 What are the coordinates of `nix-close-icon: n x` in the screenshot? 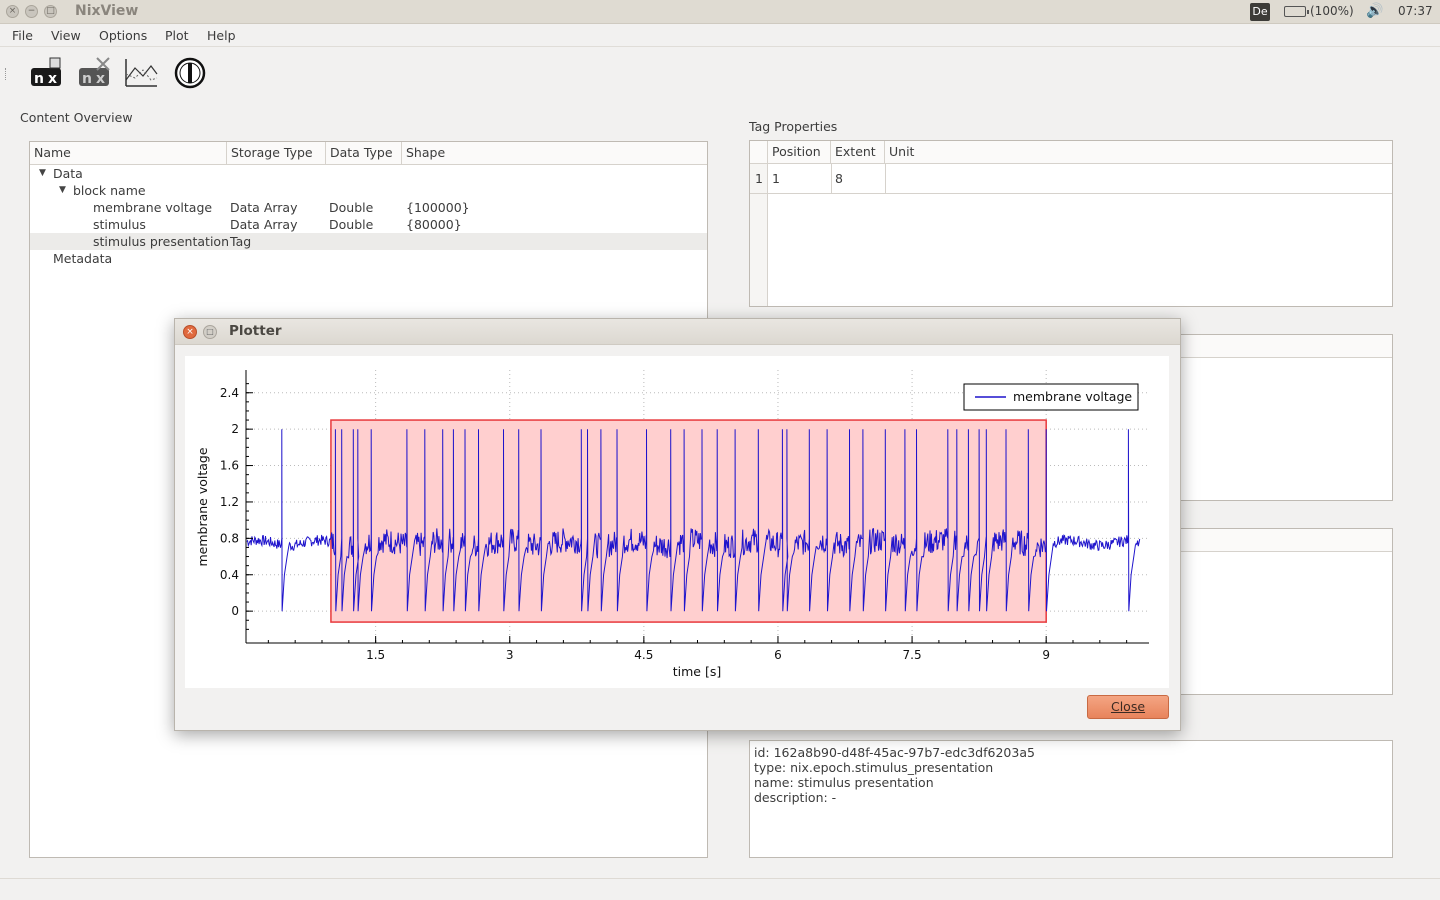 It's located at (95, 73).